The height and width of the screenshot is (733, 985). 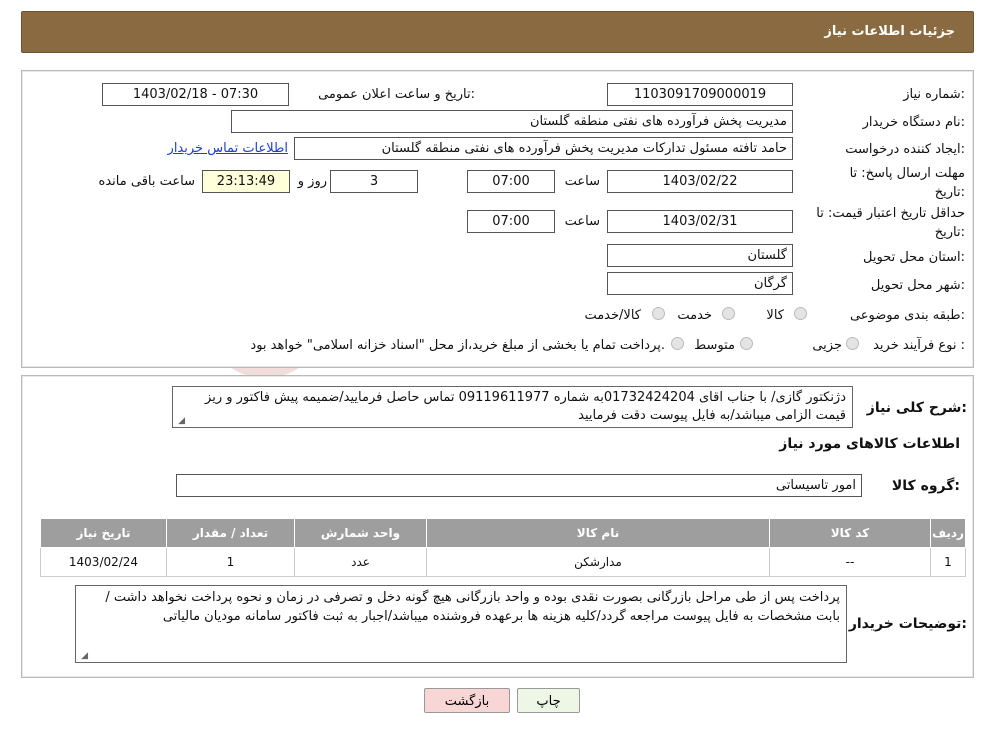 What do you see at coordinates (612, 315) in the screenshot?
I see `category-option-goods-service: کالا/خدمت` at bounding box center [612, 315].